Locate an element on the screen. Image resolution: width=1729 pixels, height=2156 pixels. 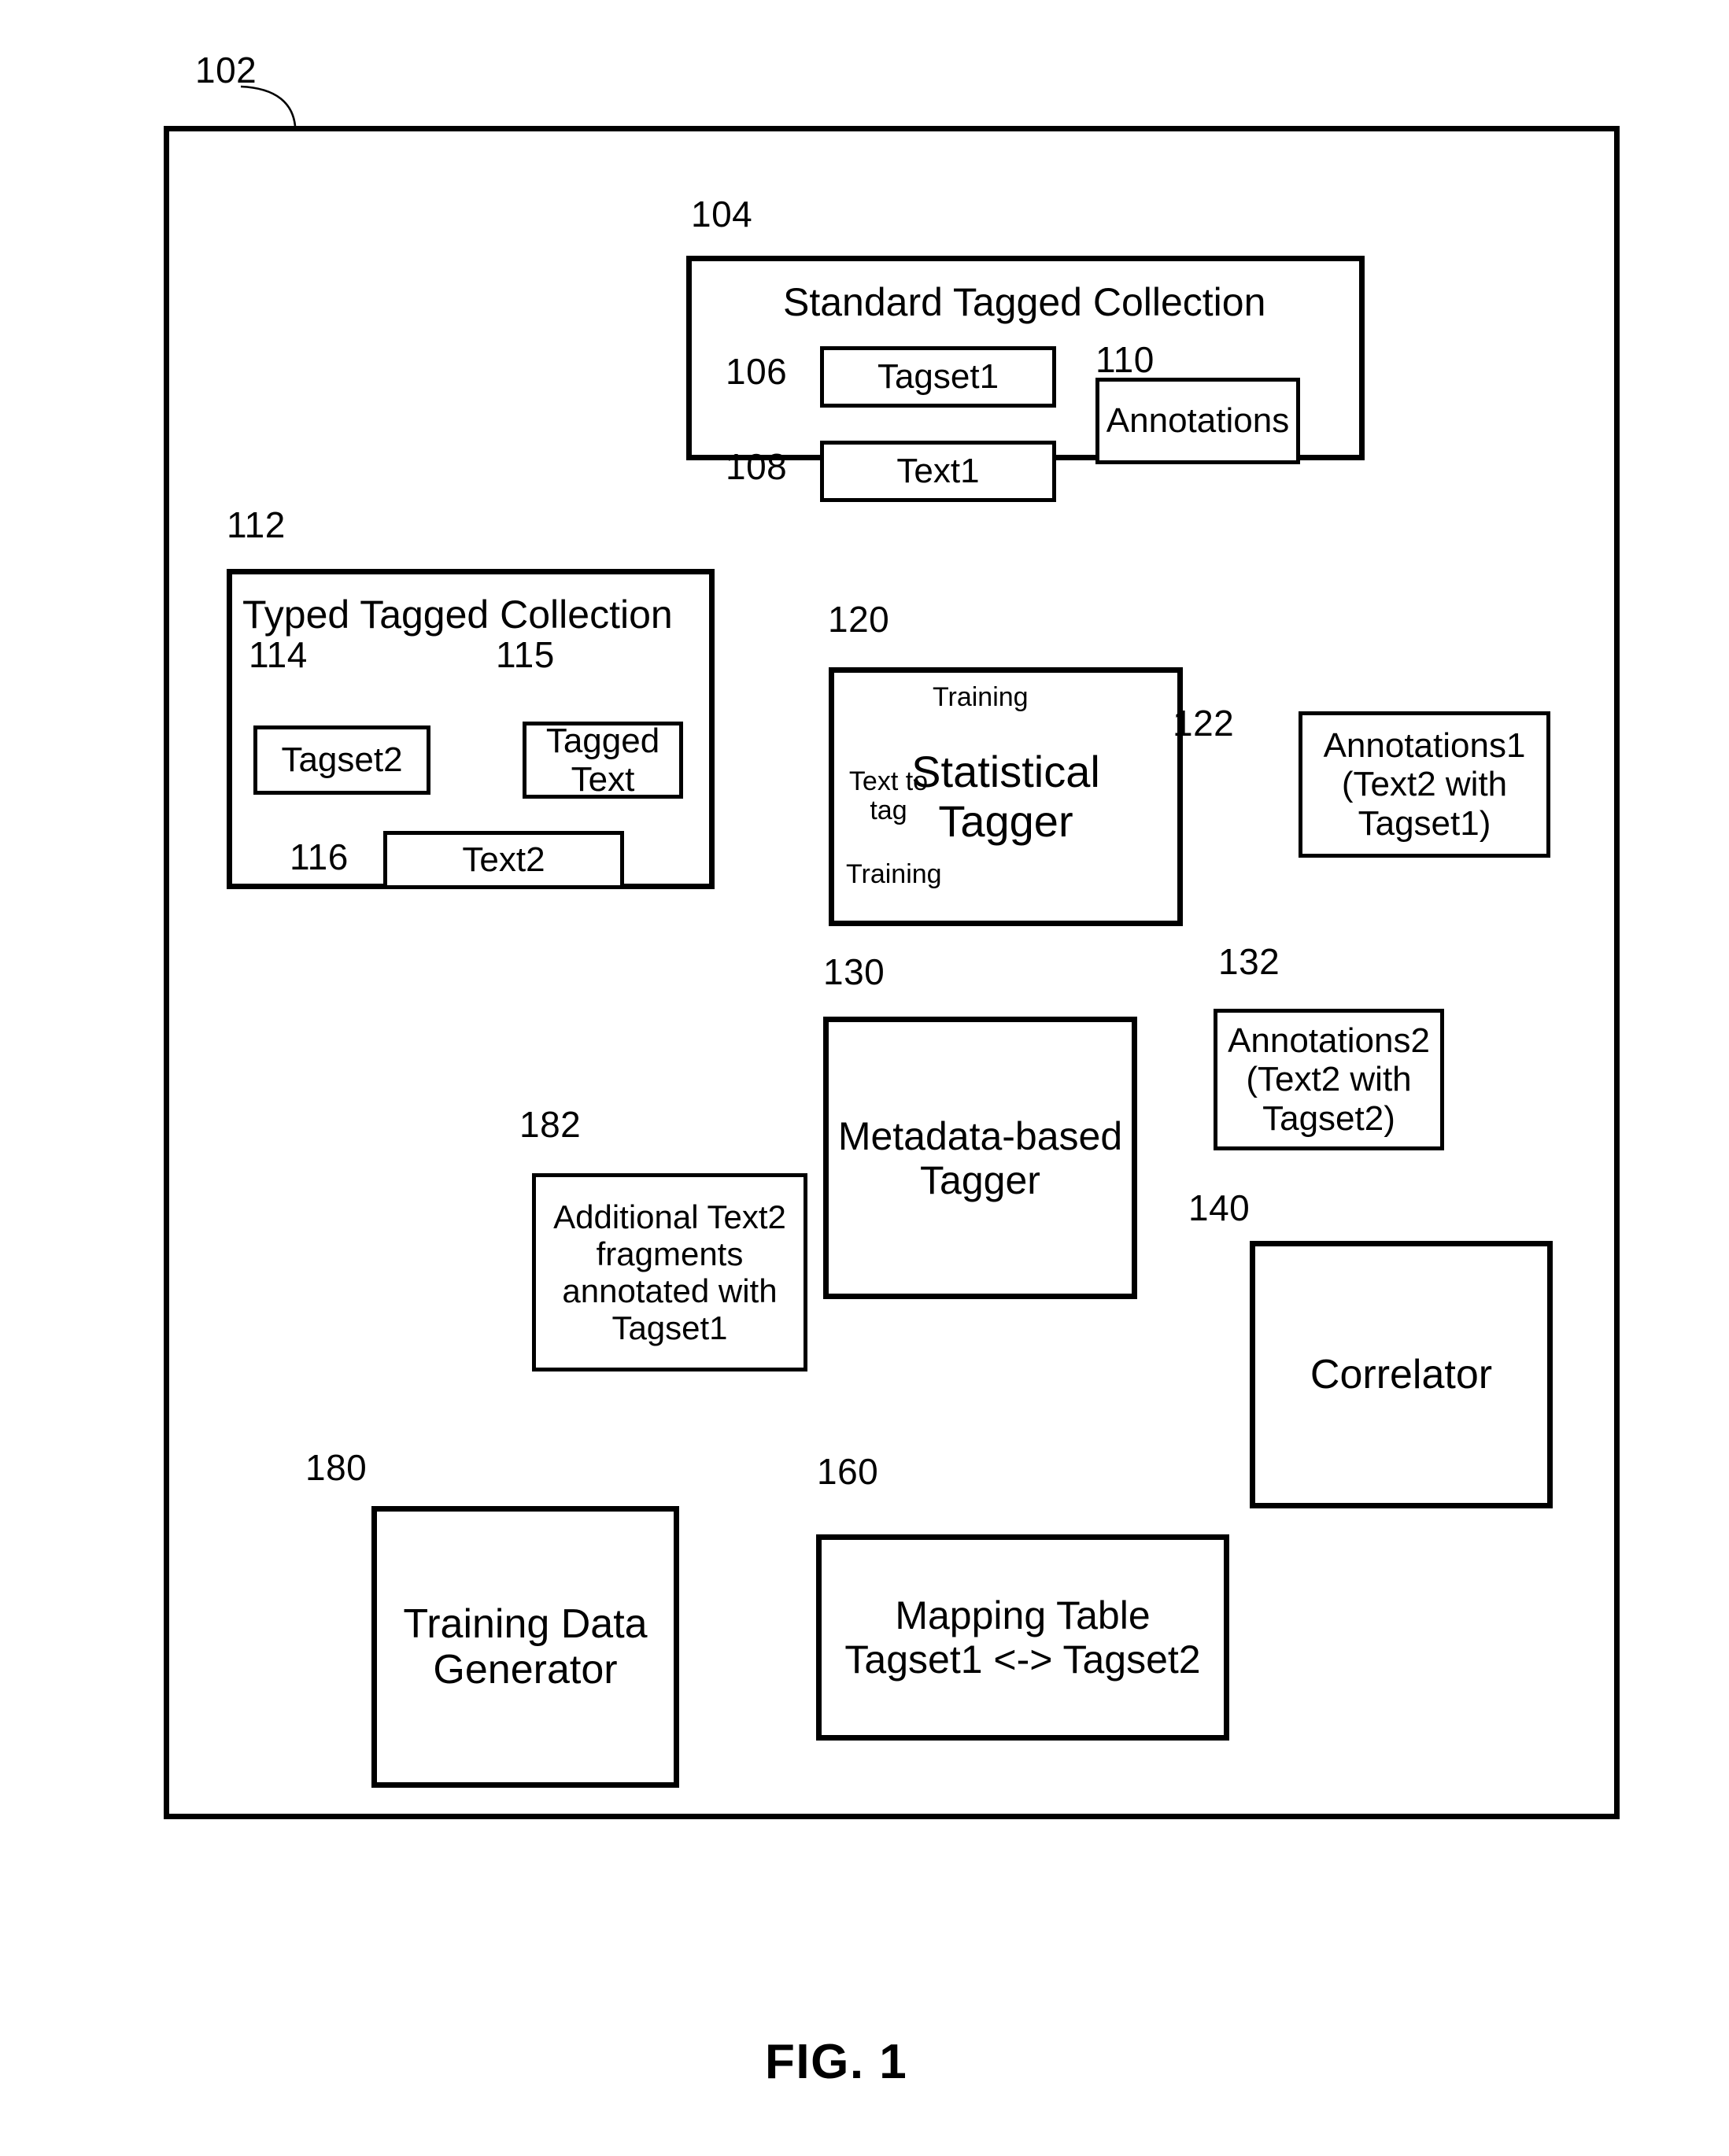
training-data-generator-label: Training Data Generator is located at coordinates (525, 1646).